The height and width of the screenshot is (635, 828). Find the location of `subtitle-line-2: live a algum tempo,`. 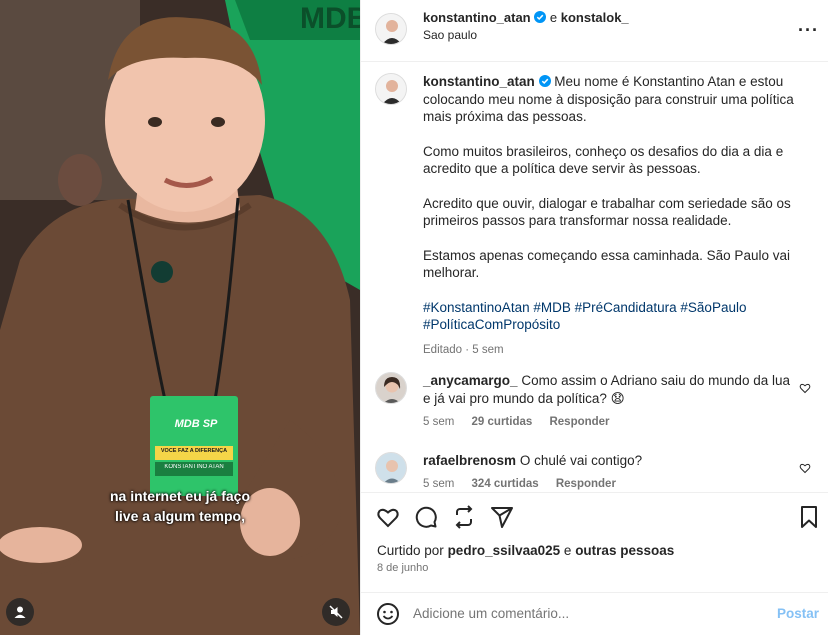

subtitle-line-2: live a algum tempo, is located at coordinates (180, 516).